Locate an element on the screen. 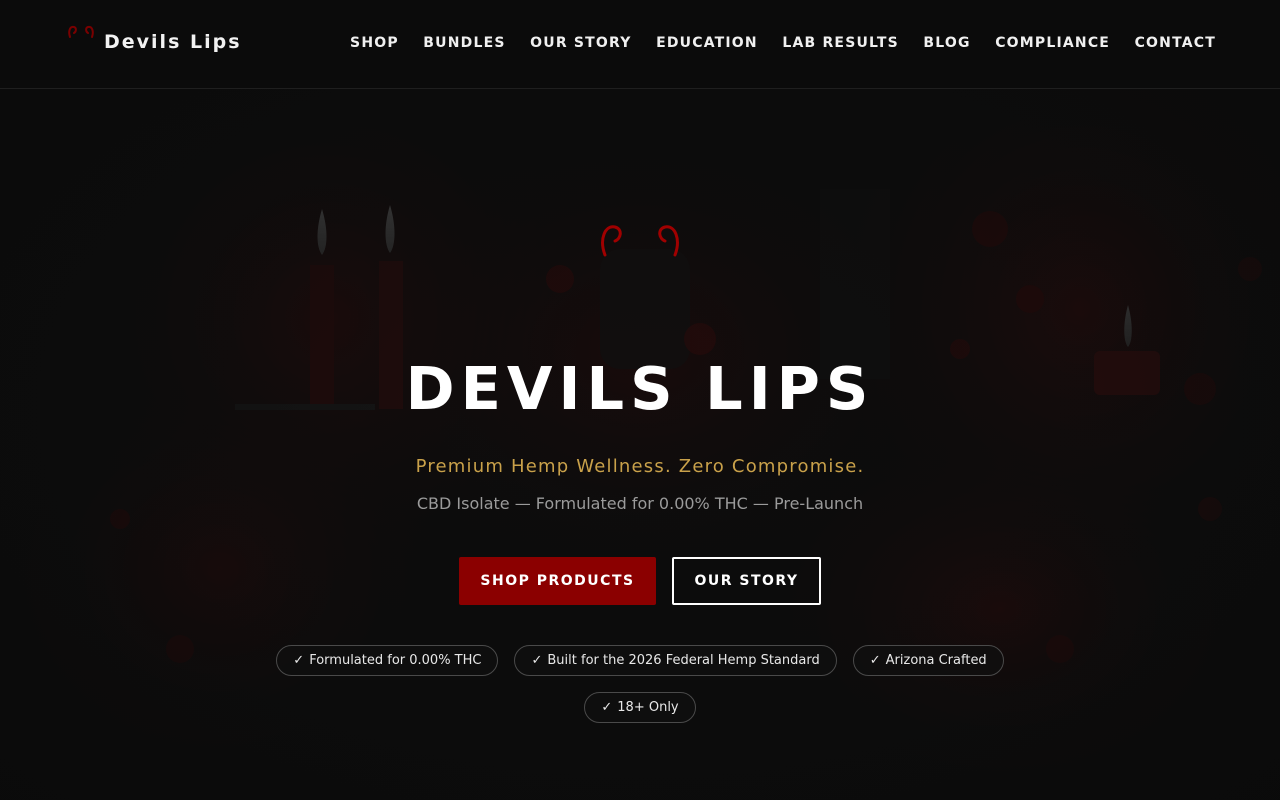 The height and width of the screenshot is (800, 1280). badge-age: ✓ 18+ Only is located at coordinates (640, 707).